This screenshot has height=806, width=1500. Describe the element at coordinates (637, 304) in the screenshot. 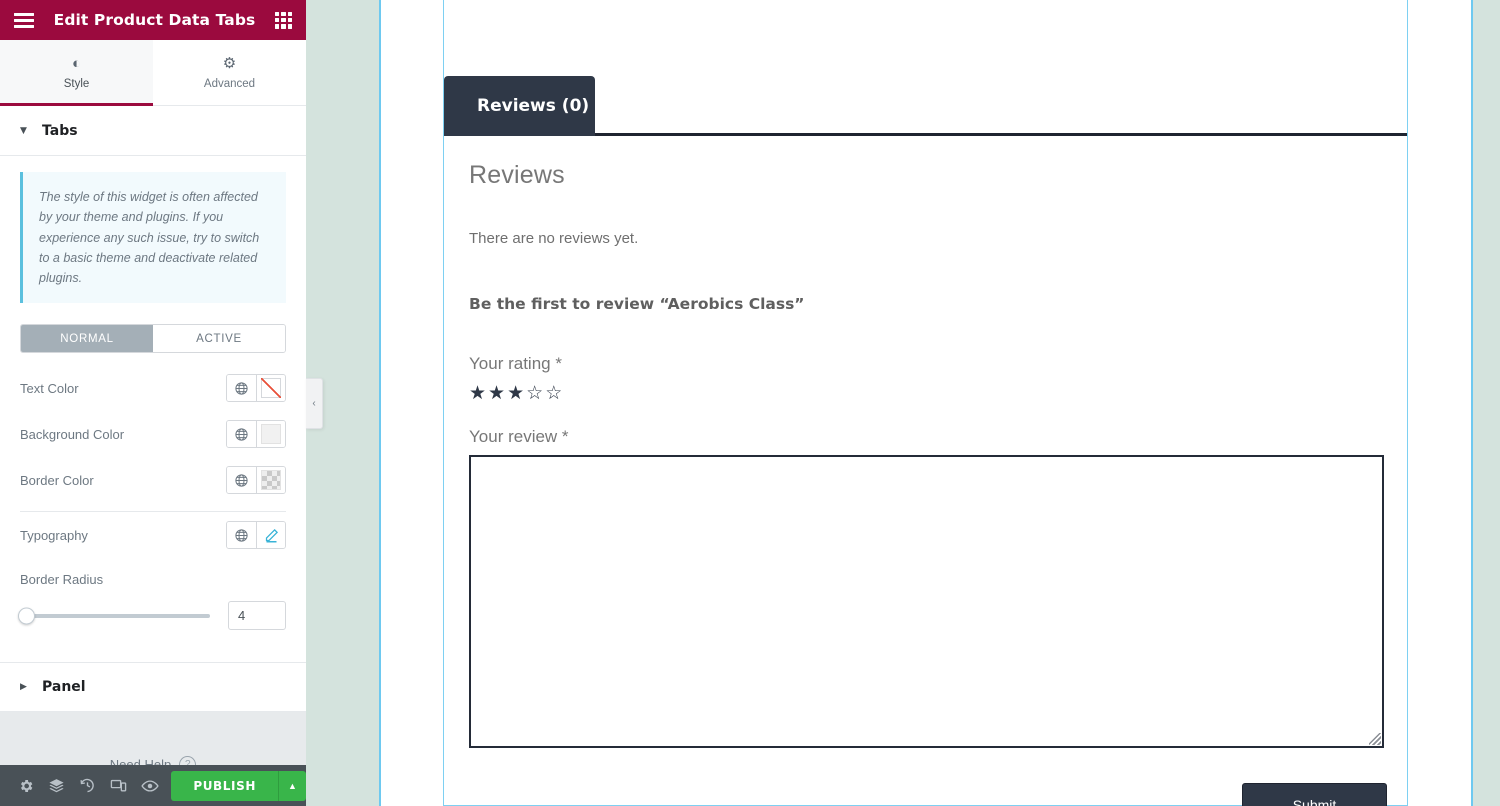

I see `review-cta-heading: Be the first to review “Aerobics Class”` at that location.